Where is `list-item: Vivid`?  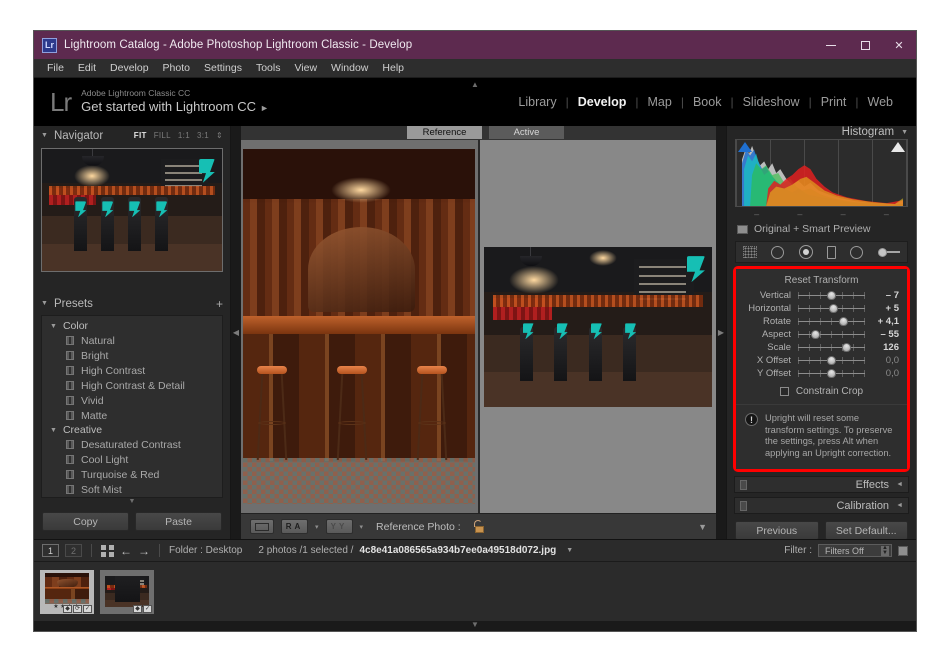
list-item: Vivid is located at coordinates (132, 400).